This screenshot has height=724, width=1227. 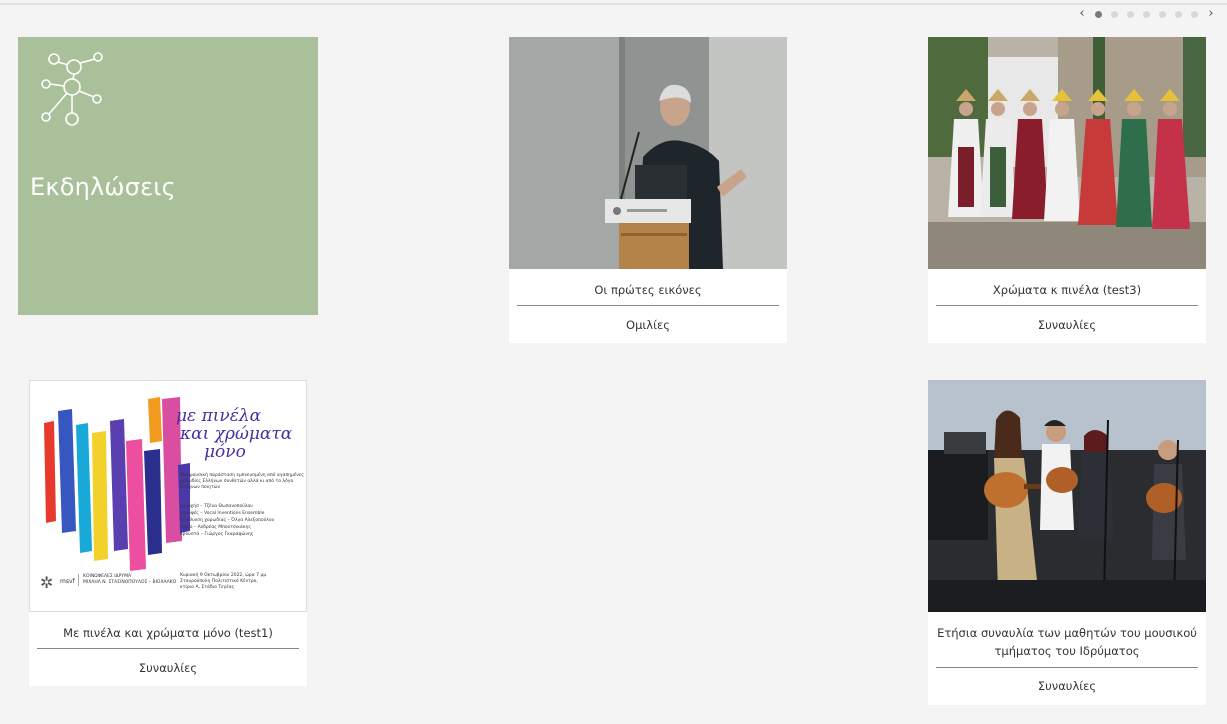 What do you see at coordinates (207, 587) in the screenshot?
I see `poster-venue-2: κτίριο Α, Στάδιο Τεγέας` at bounding box center [207, 587].